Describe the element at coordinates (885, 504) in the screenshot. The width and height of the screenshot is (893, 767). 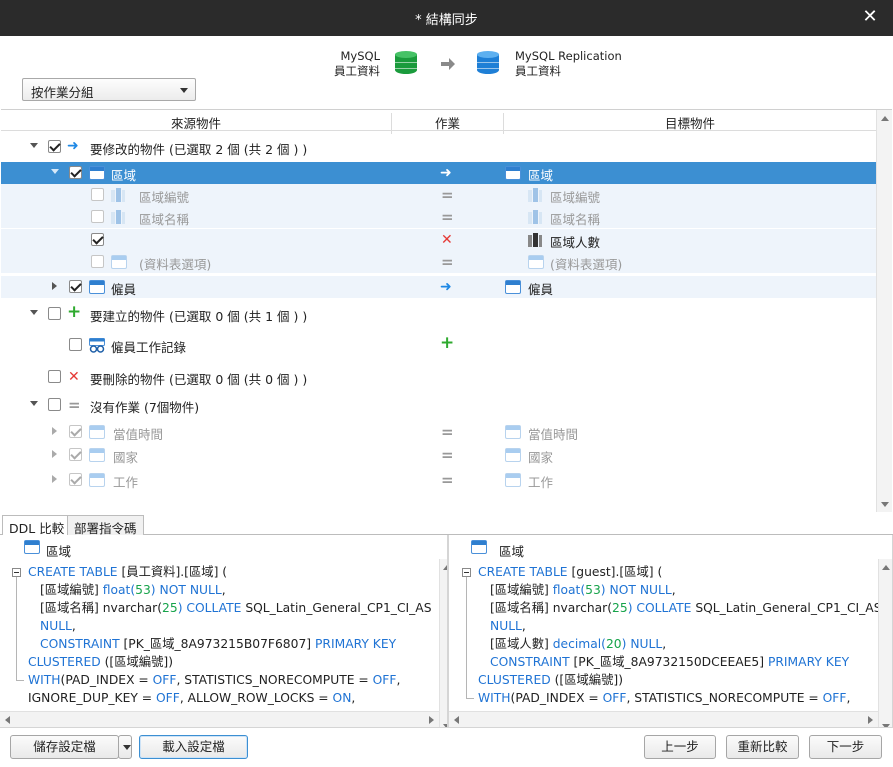
I see `scroll-down-icon` at that location.